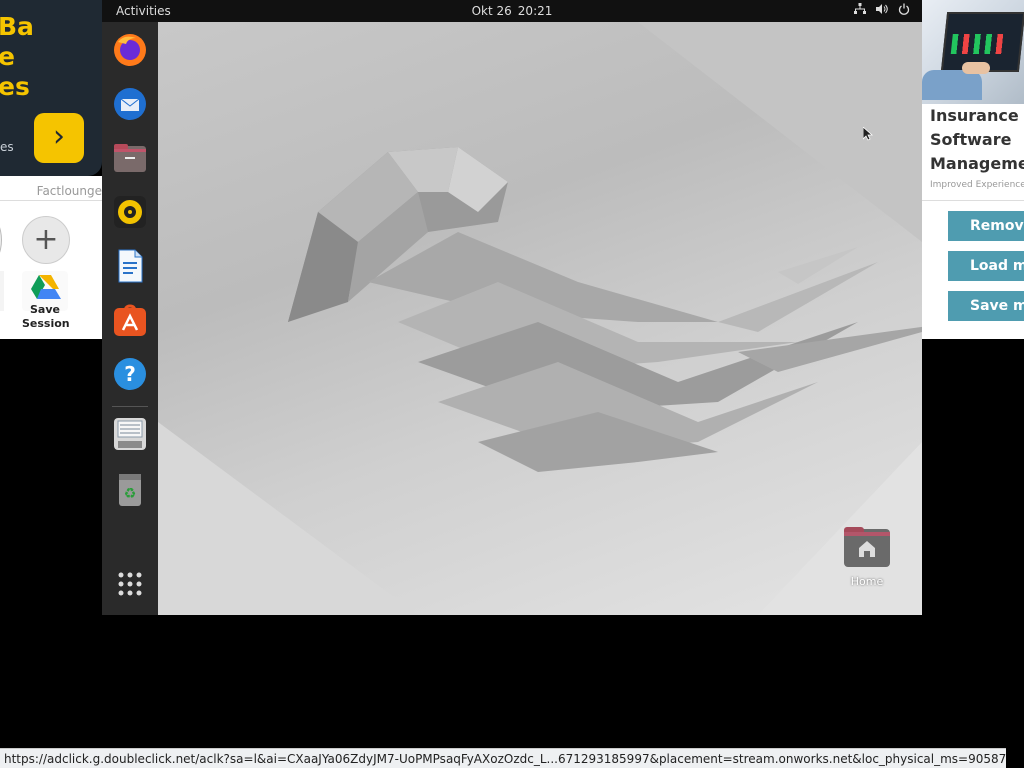 Image resolution: width=1024 pixels, height=768 pixels. I want to click on clock-date: Okt 26, so click(491, 11).